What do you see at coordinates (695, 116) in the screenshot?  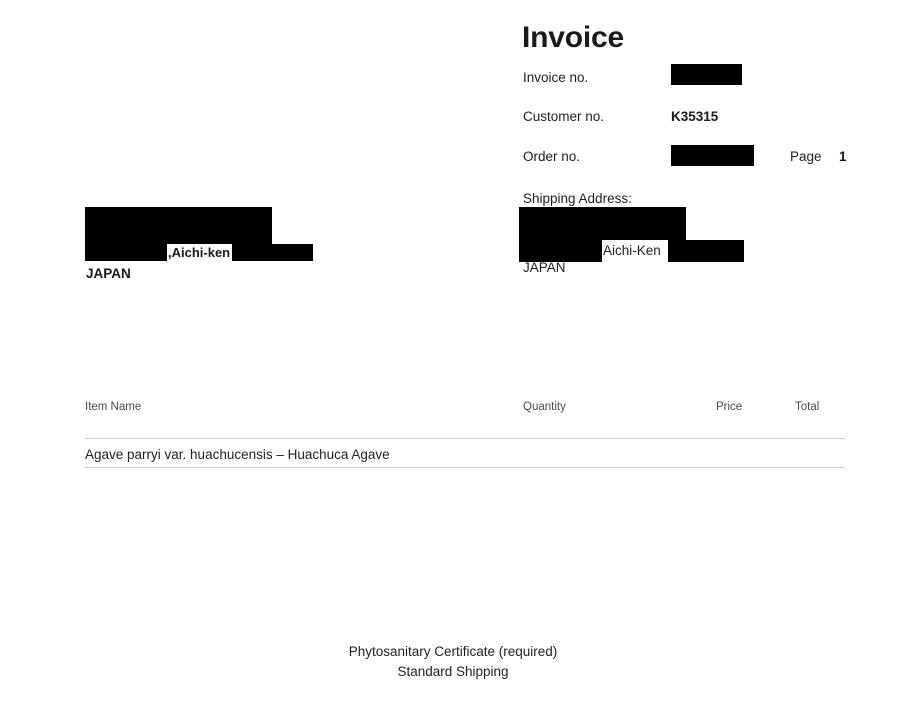 I see `customer-no-value: K35315` at bounding box center [695, 116].